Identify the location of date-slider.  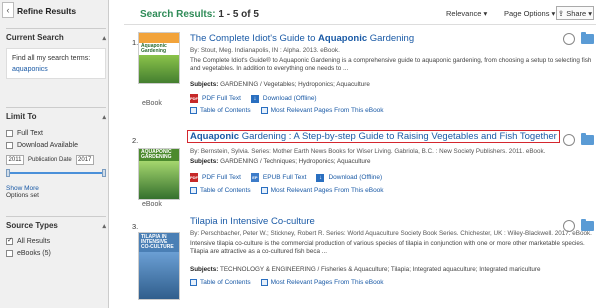
(56, 173).